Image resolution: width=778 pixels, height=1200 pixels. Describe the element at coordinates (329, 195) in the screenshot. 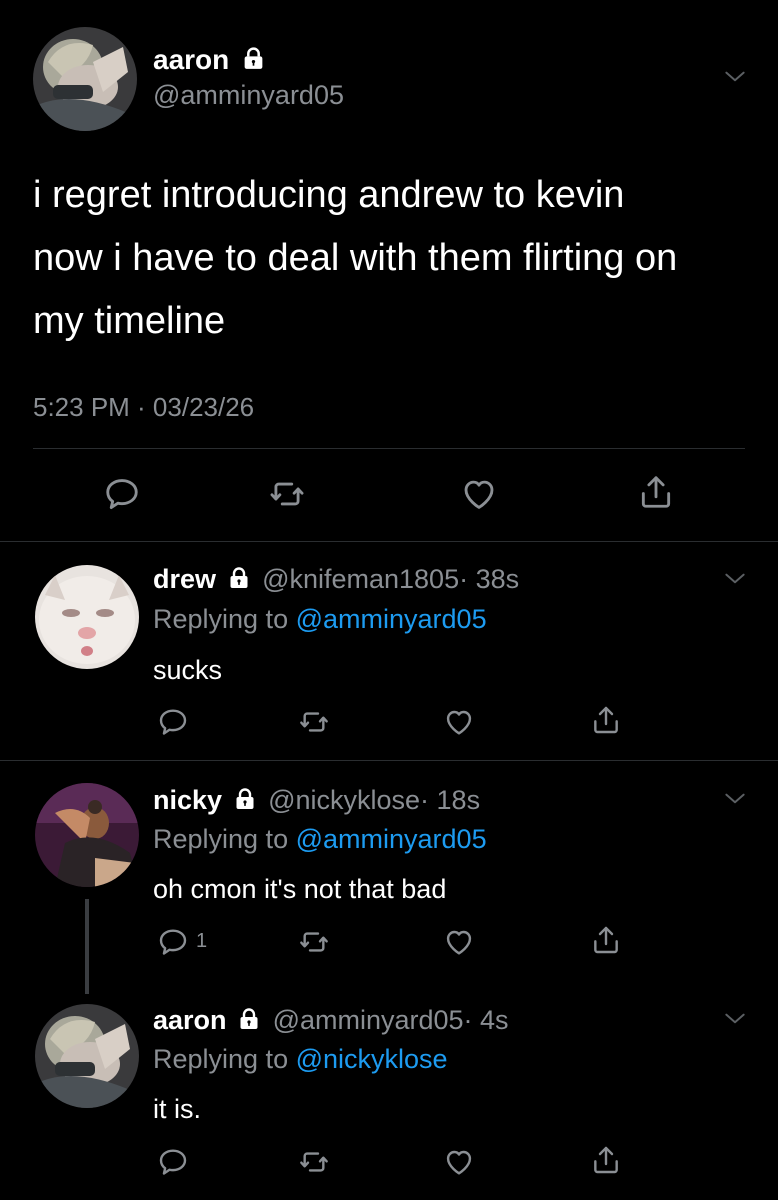

I see `tweet-text-line: i regret introducing andrew to kevin` at that location.